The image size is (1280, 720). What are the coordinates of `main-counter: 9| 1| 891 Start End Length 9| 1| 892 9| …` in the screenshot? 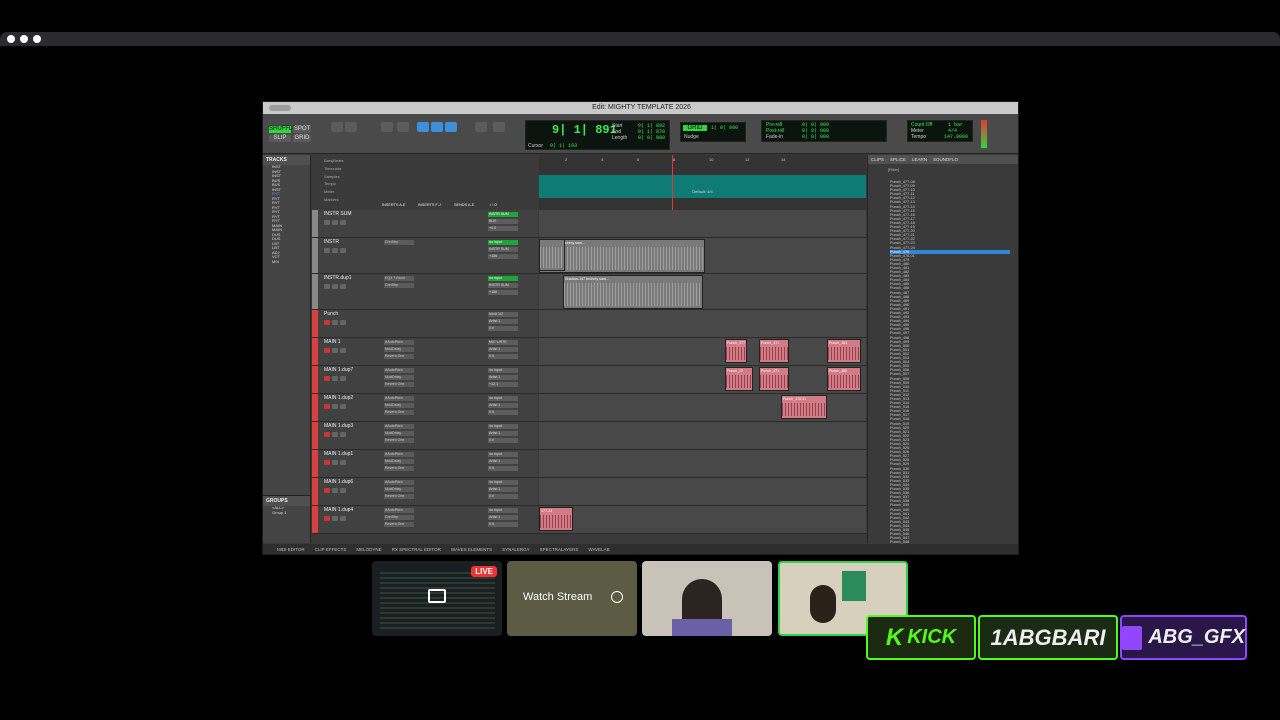 It's located at (597, 135).